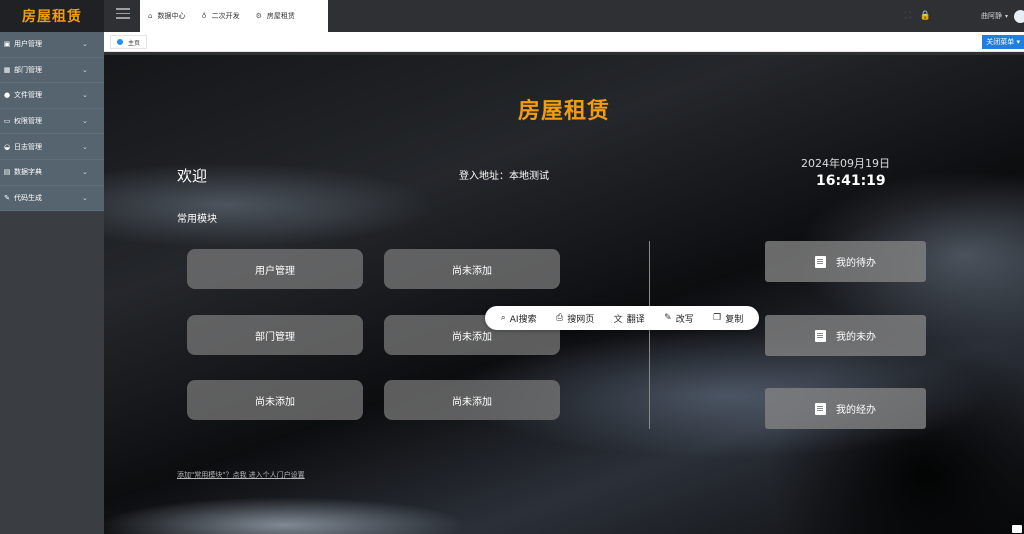 This screenshot has height=534, width=1024. I want to click on top-tabs: ⌂ 数据中心 ♁ 二次开发 ⚙ 房屋租赁, so click(234, 16).